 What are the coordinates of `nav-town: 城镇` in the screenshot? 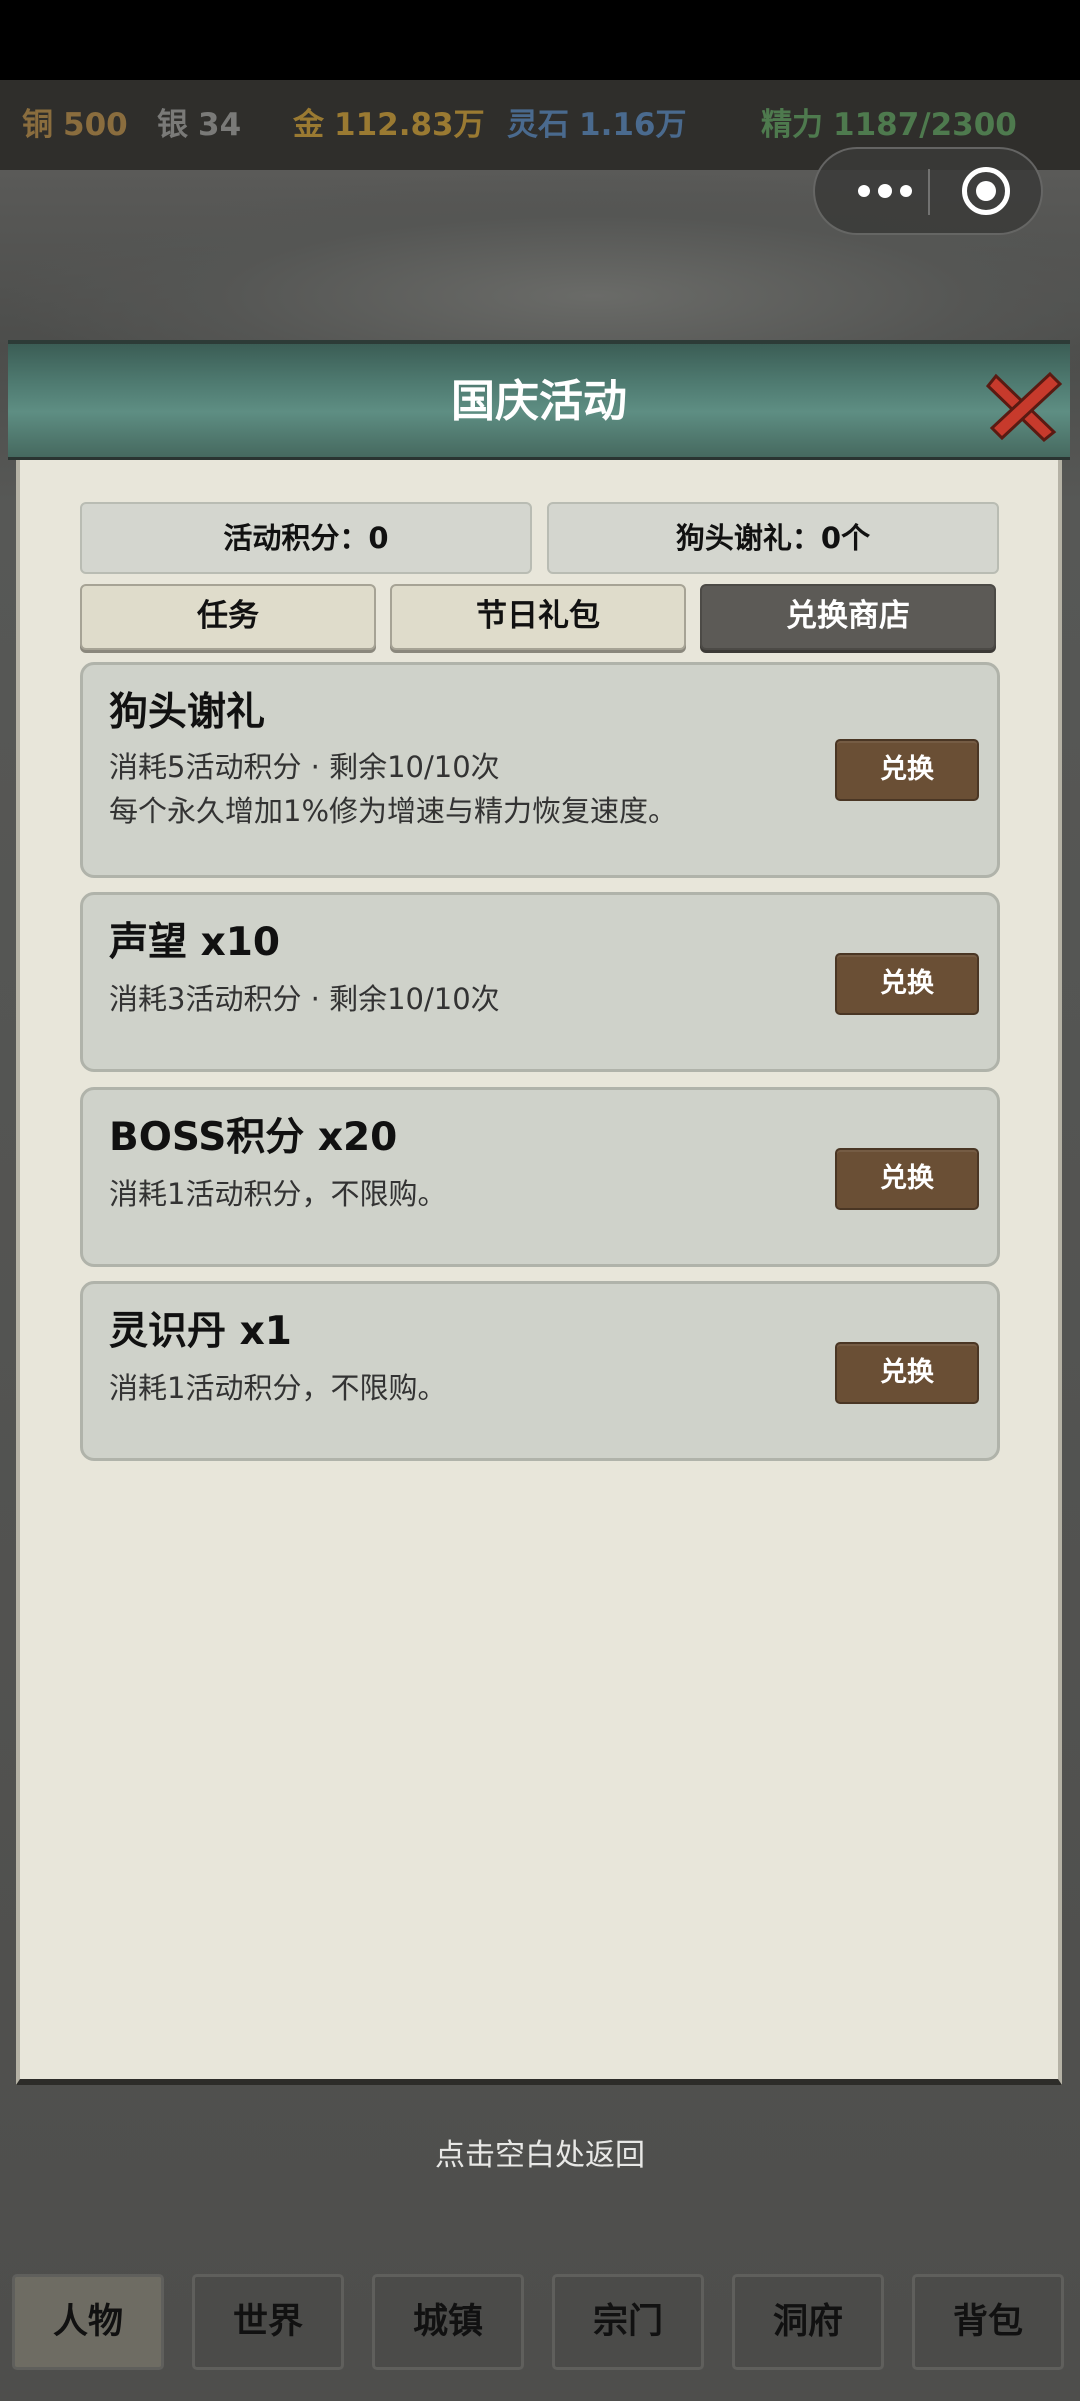 It's located at (448, 2322).